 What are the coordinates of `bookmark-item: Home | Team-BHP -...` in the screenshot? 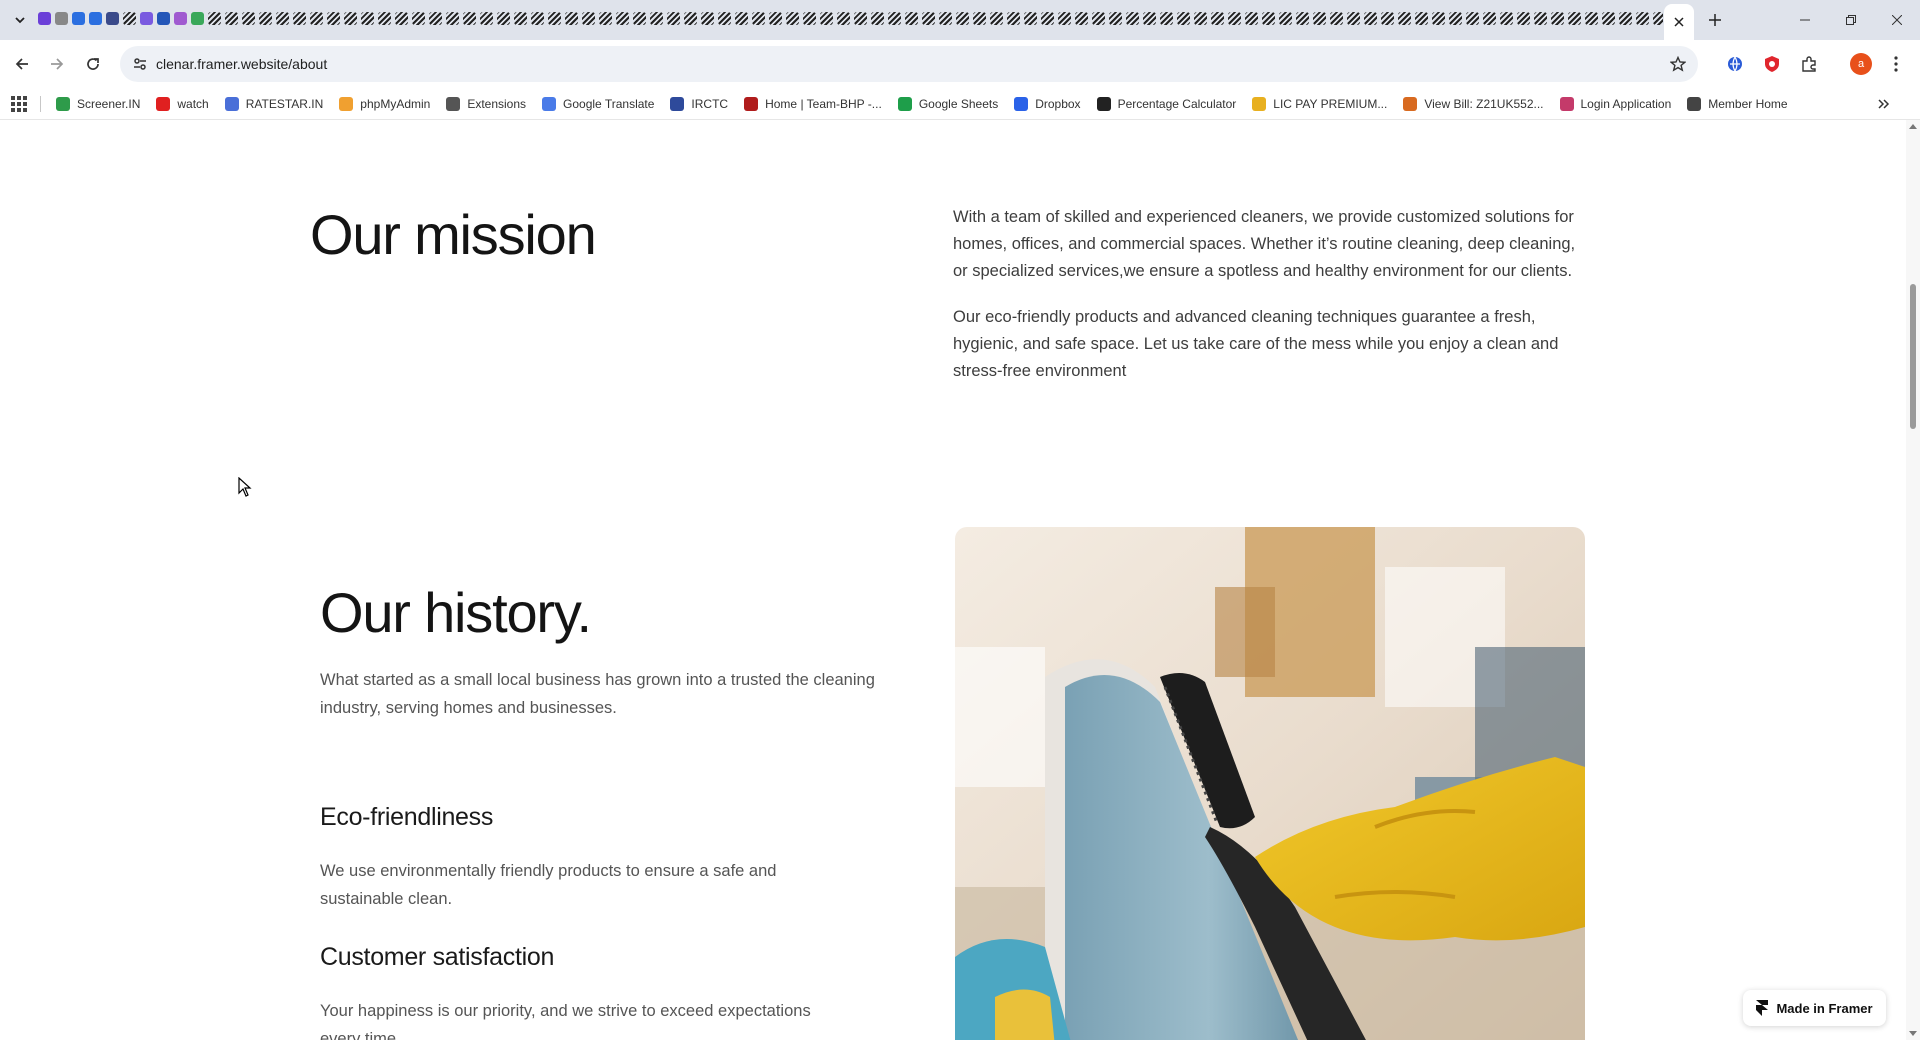 It's located at (813, 104).